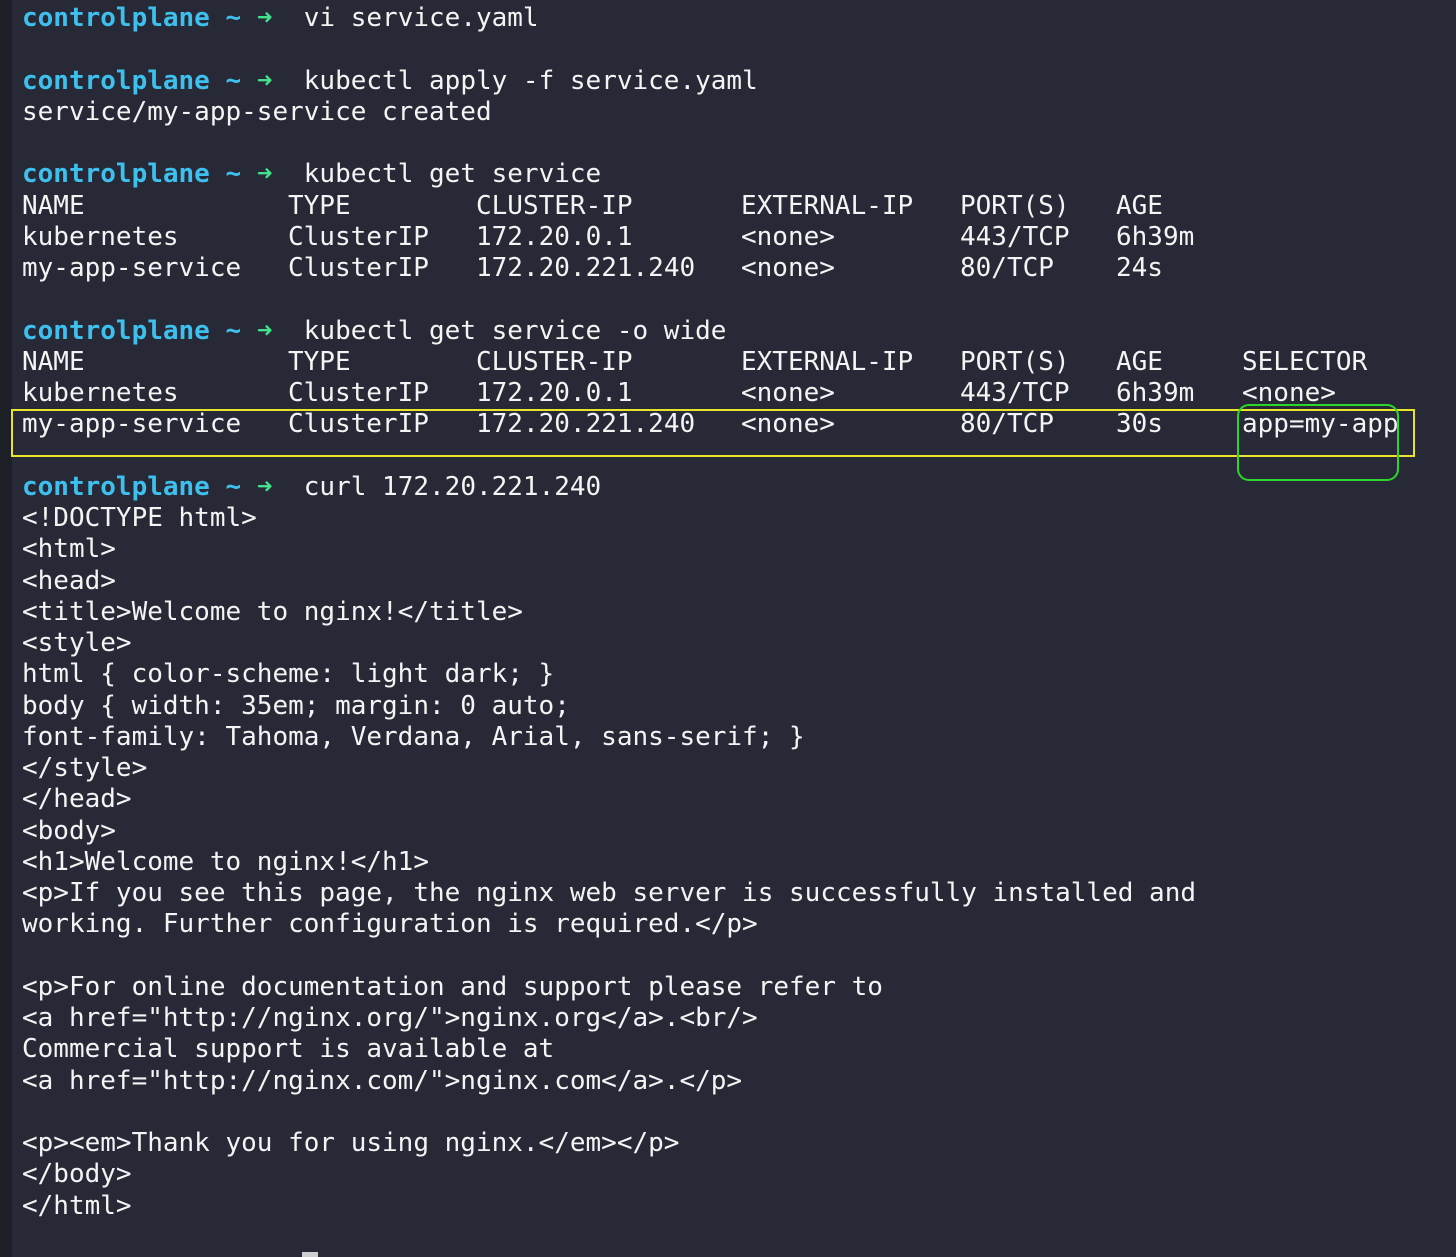 This screenshot has width=1456, height=1257. Describe the element at coordinates (1318, 442) in the screenshot. I see `highlight-selector-box` at that location.